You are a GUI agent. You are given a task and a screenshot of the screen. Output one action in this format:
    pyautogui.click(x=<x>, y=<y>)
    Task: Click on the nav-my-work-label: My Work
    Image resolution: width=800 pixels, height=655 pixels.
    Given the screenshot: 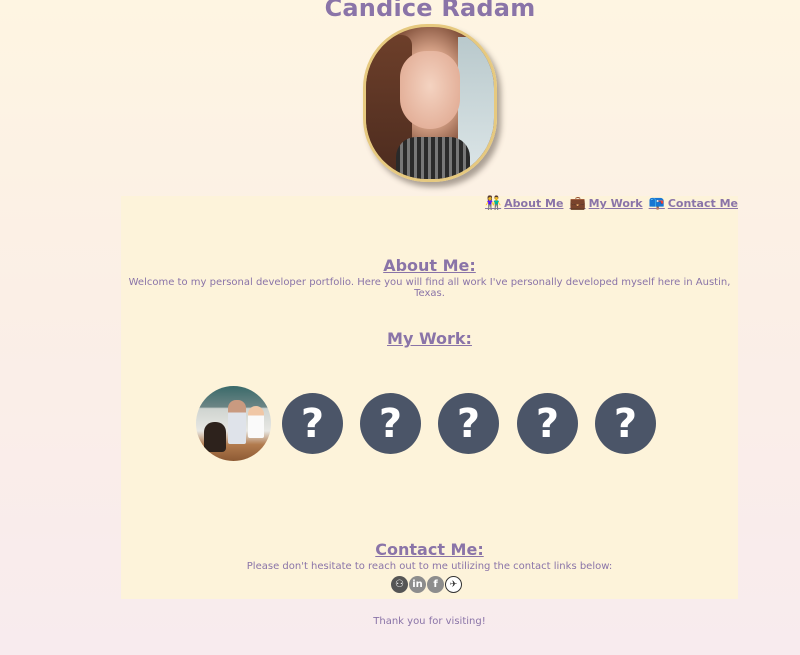 What is the action you would take?
    pyautogui.click(x=615, y=203)
    